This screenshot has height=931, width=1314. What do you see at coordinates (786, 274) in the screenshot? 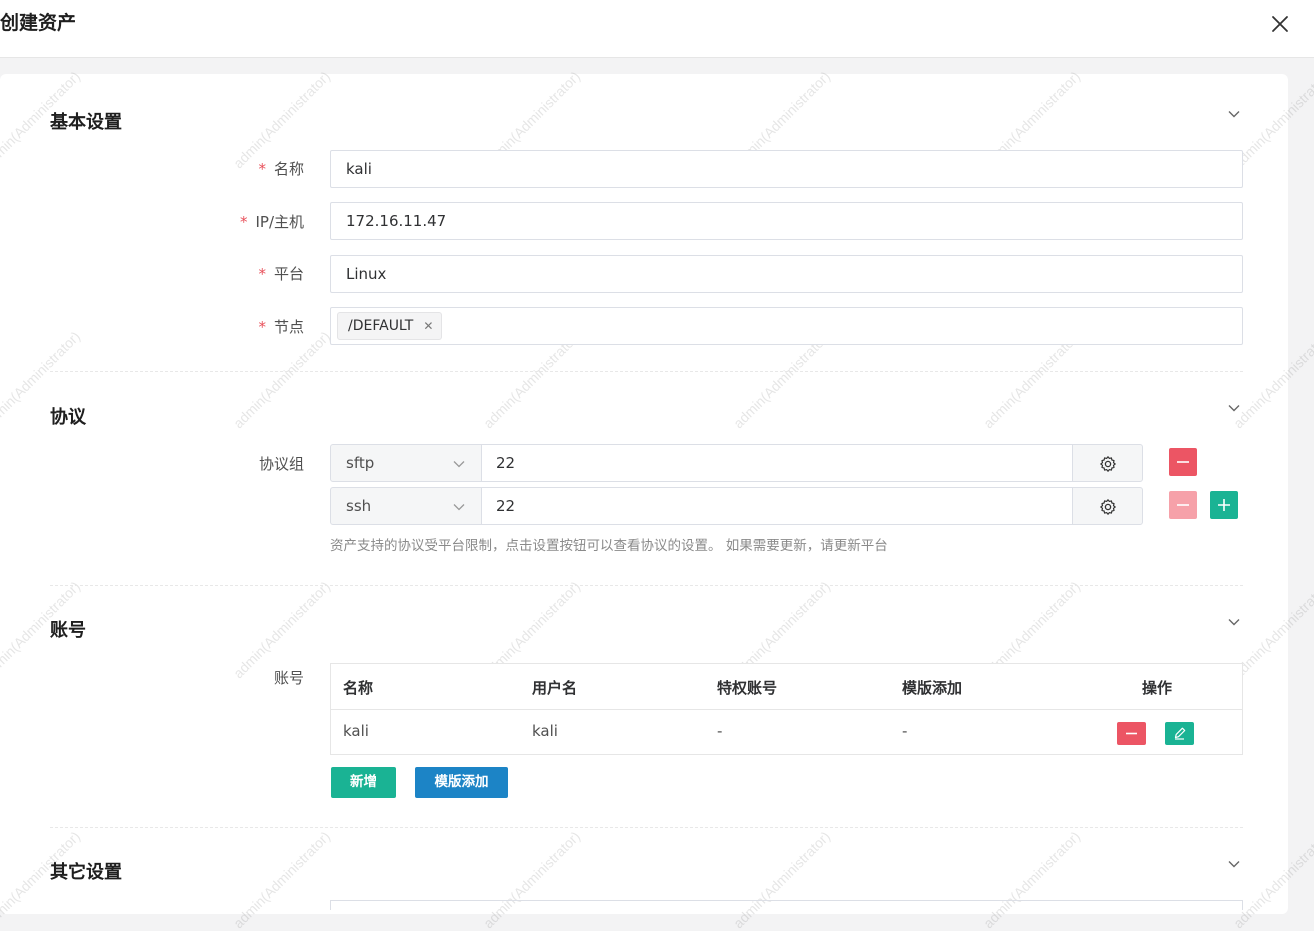
I see `platform-select: Linux` at bounding box center [786, 274].